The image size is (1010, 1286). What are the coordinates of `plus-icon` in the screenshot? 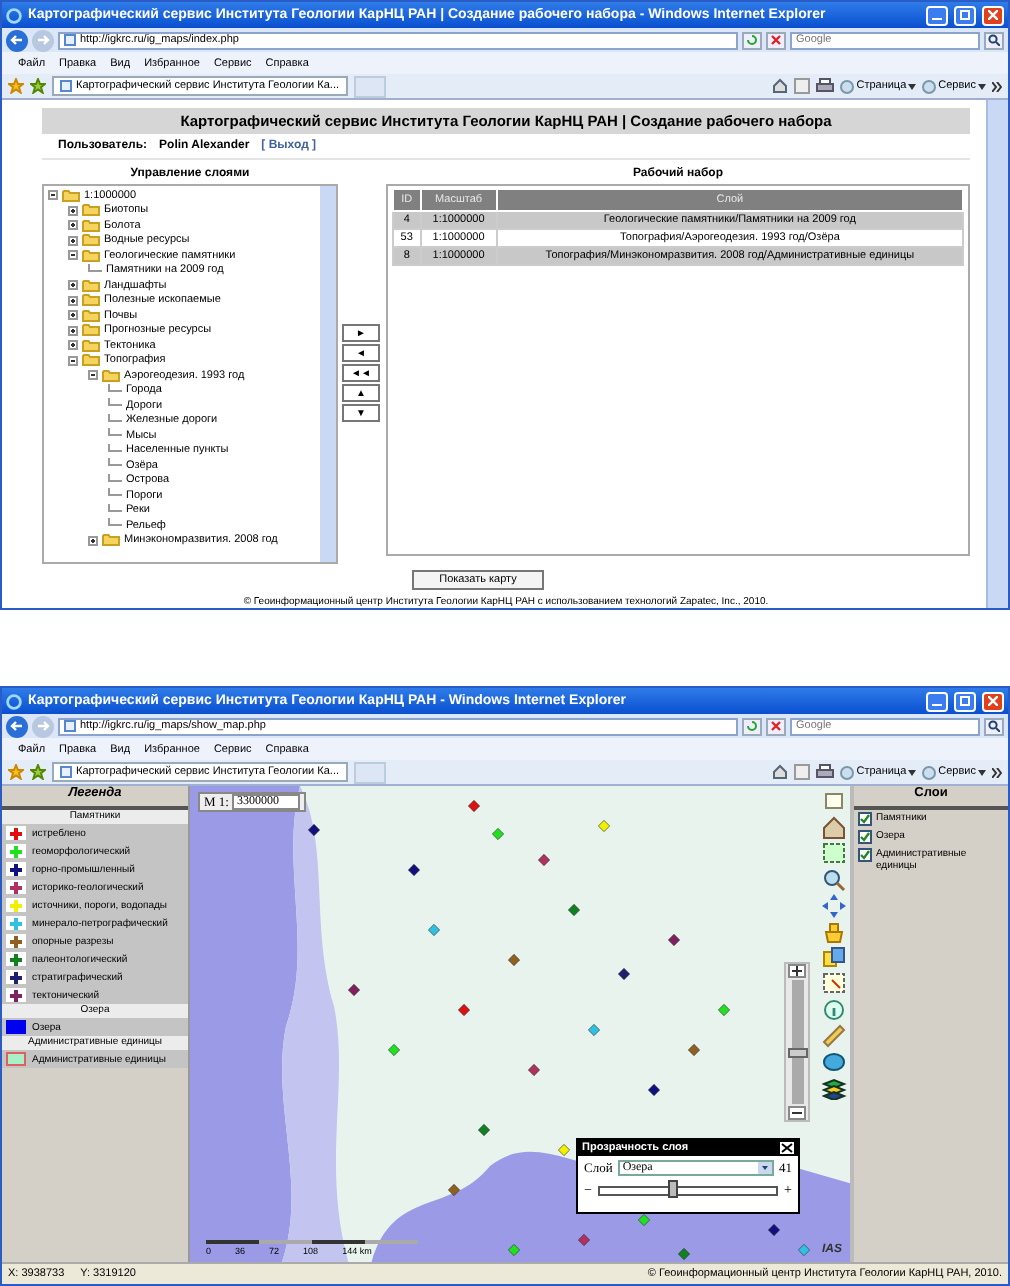 It's located at (797, 971).